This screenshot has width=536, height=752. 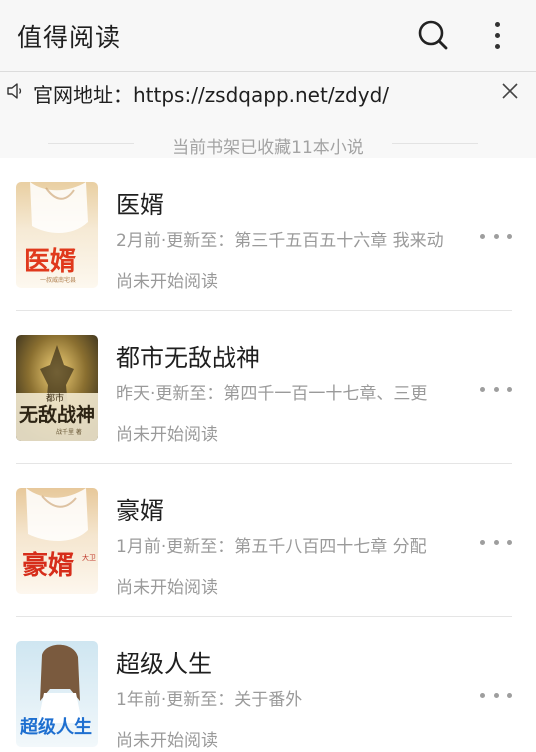 I want to click on notice-text: 官网地址：https://zsdqapp.net/zdyd/, so click(x=211, y=93).